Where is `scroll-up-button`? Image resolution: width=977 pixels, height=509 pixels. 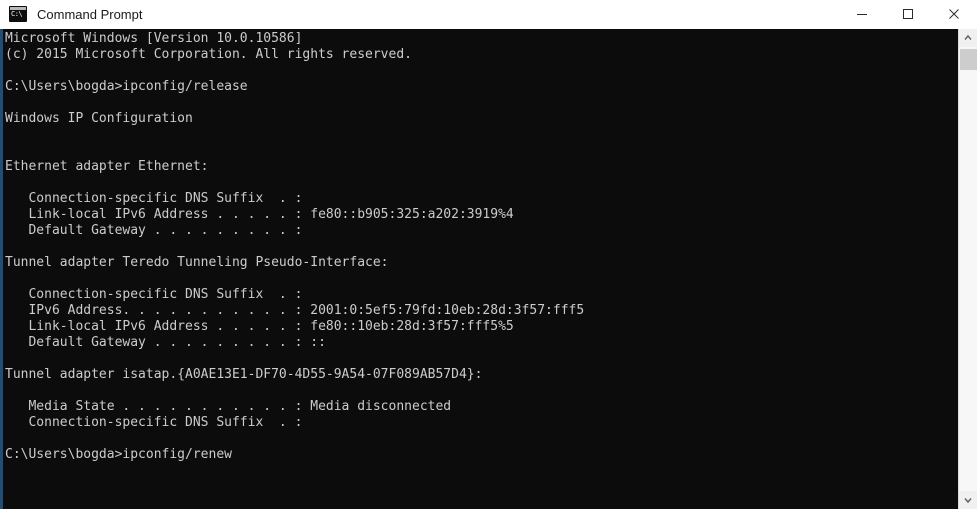 scroll-up-button is located at coordinates (968, 38).